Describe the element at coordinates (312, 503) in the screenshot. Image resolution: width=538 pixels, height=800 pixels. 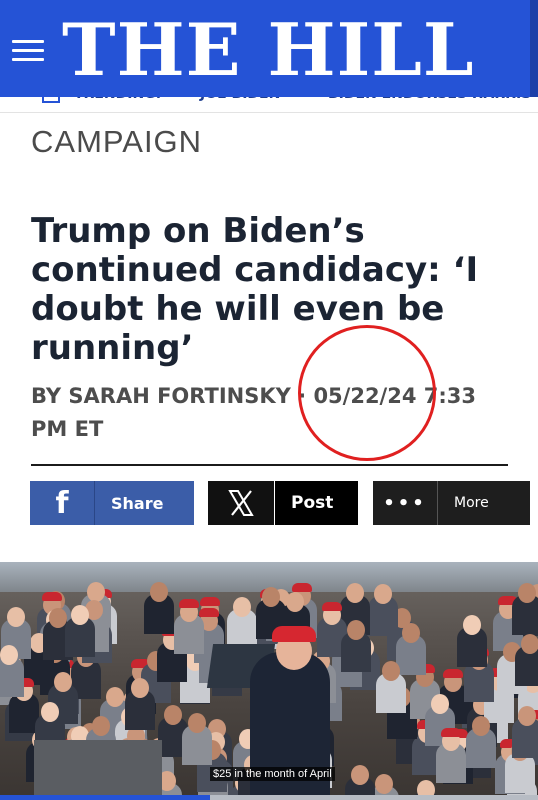
I see `x-post-label: Post` at that location.